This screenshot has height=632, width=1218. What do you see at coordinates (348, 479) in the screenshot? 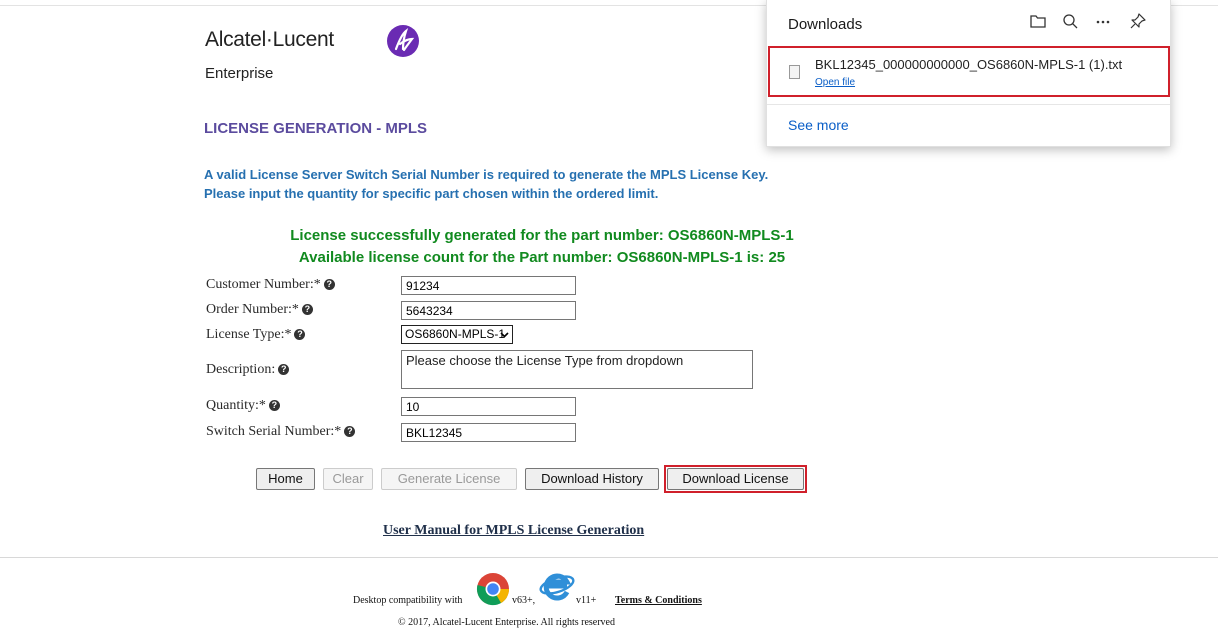
I see `clear-button: Clear` at bounding box center [348, 479].